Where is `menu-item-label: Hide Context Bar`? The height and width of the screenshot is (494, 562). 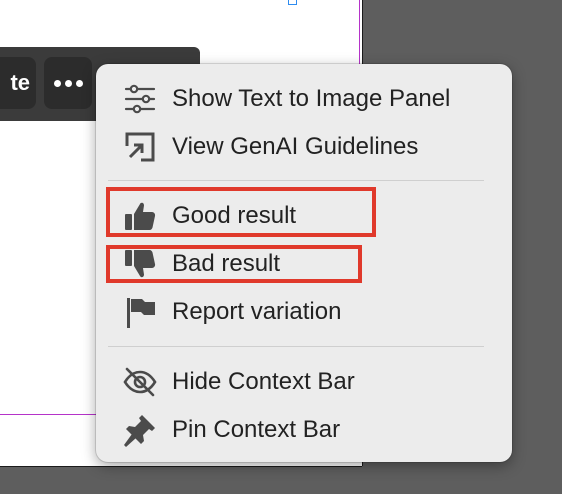 menu-item-label: Hide Context Bar is located at coordinates (263, 381).